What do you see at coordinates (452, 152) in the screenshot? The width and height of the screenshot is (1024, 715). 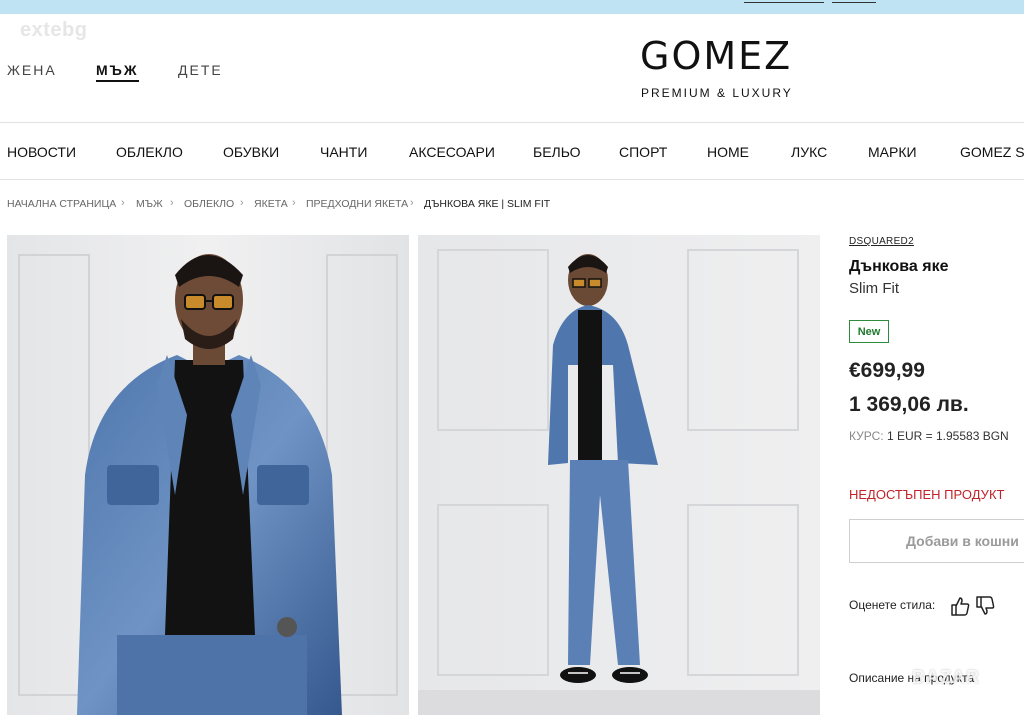 I see `menu-item-accessories: АКСЕСОАРИ` at bounding box center [452, 152].